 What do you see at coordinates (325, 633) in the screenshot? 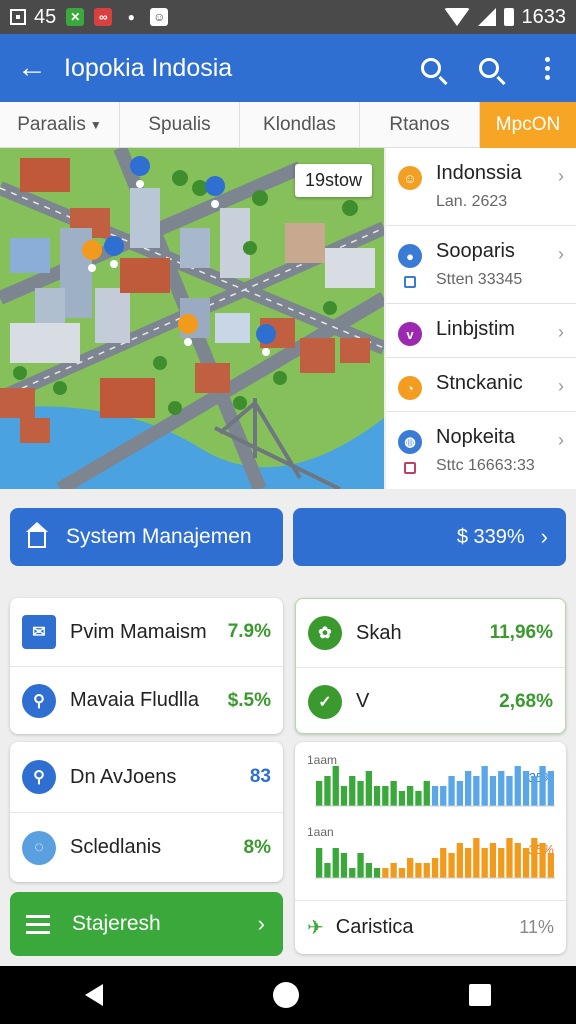
I see `user-badge-icon: ✿` at bounding box center [325, 633].